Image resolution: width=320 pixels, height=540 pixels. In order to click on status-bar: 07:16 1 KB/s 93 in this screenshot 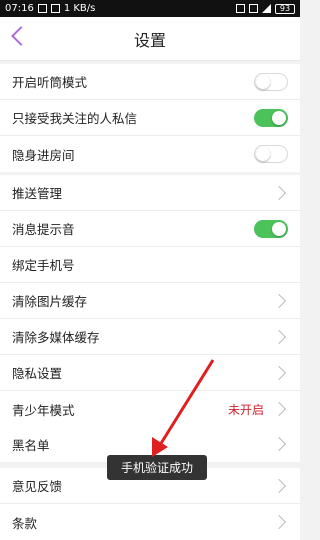, I will do `click(150, 8)`.